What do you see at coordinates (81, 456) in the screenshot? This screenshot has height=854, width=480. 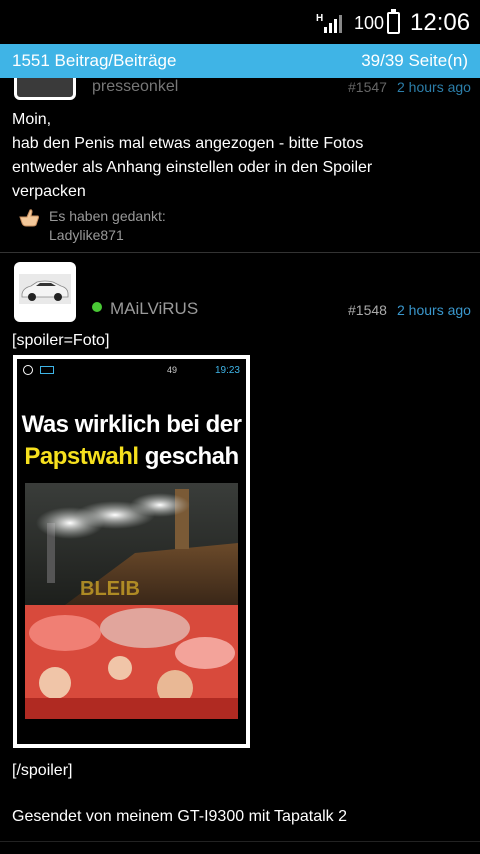 I see `meme-title-highlight: Papstwahl` at bounding box center [81, 456].